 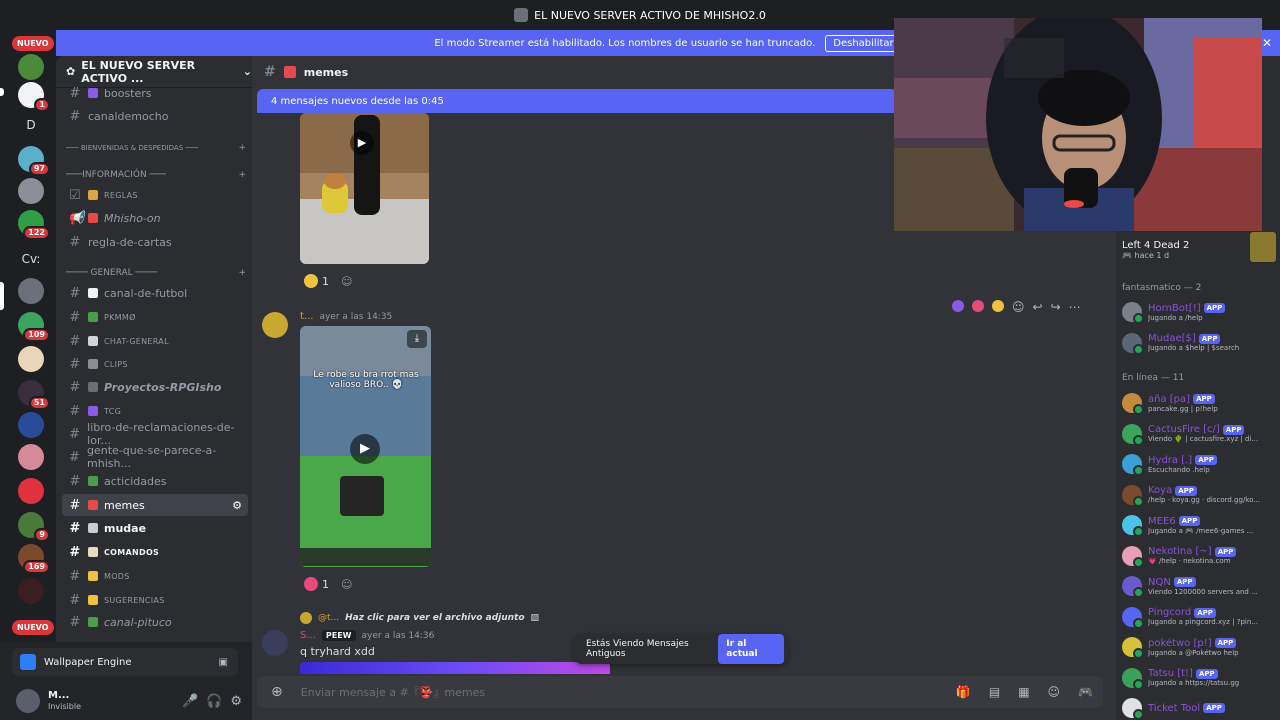 What do you see at coordinates (328, 584) in the screenshot?
I see `reaction-heart: 1 ☺` at bounding box center [328, 584].